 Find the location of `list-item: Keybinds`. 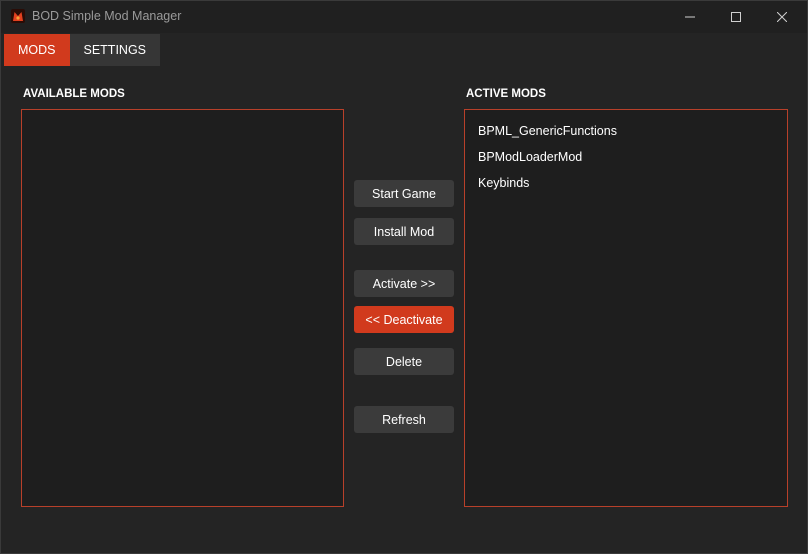

list-item: Keybinds is located at coordinates (626, 183).